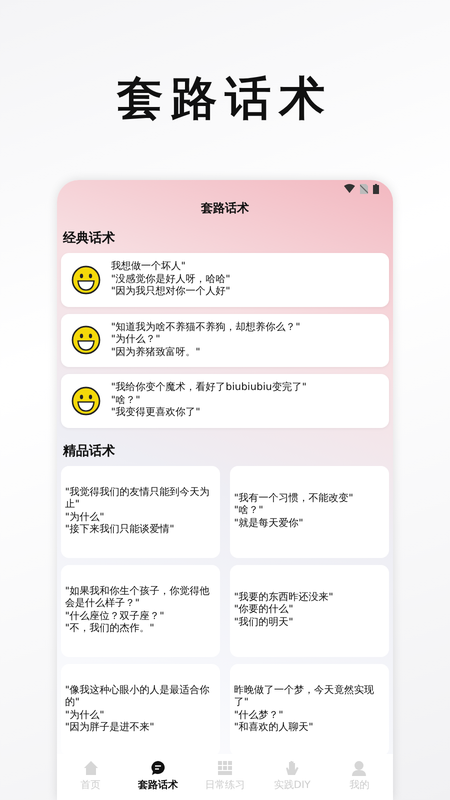 The height and width of the screenshot is (800, 450). Describe the element at coordinates (138, 598) in the screenshot. I see `dialogue-line: "如果我和你生个孩子，你觉得他会是什么样子？"` at that location.